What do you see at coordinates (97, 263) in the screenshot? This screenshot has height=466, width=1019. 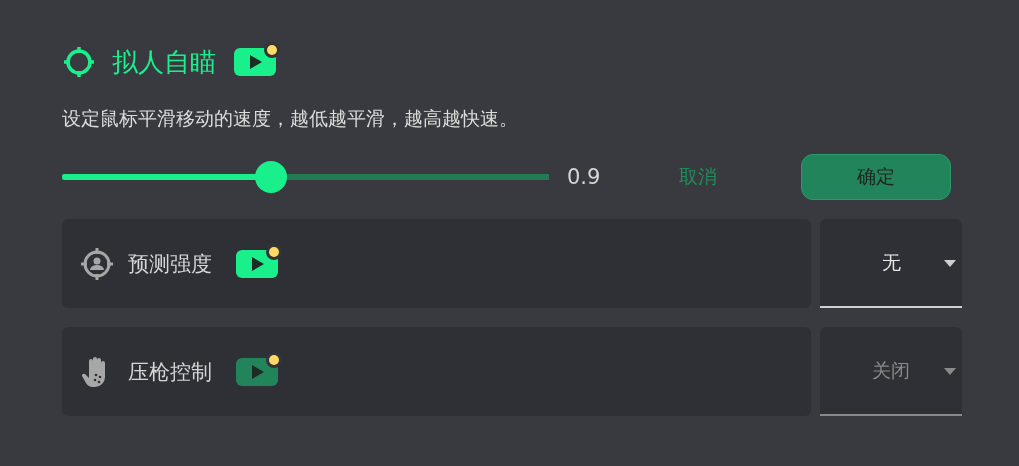 I see `target-person-icon` at bounding box center [97, 263].